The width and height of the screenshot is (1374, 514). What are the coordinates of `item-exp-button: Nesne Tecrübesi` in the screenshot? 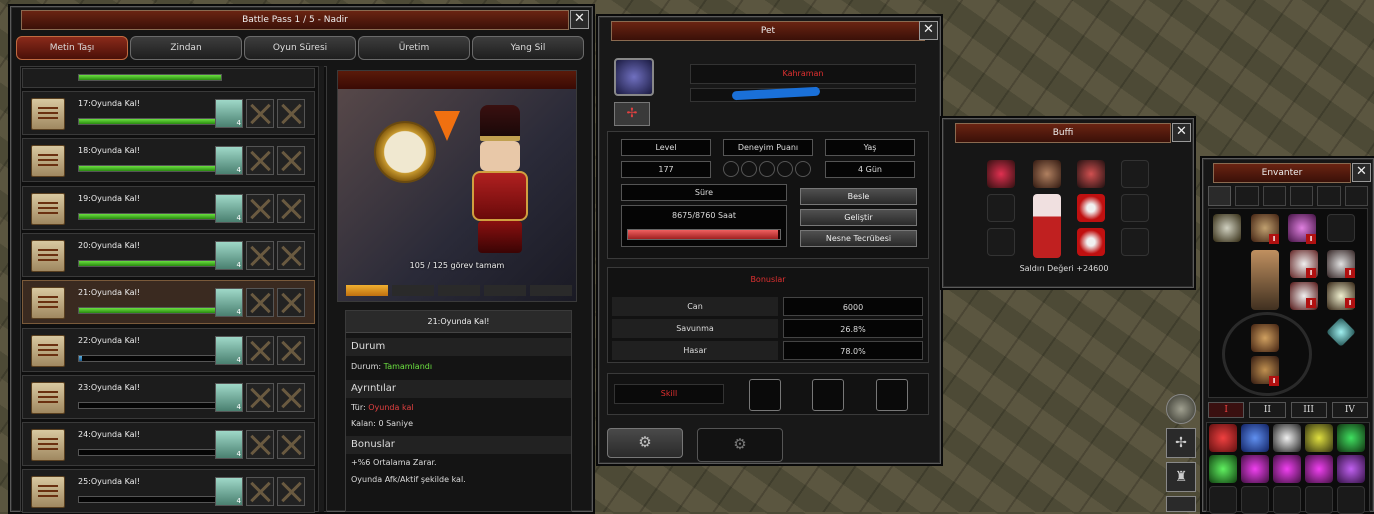 It's located at (858, 238).